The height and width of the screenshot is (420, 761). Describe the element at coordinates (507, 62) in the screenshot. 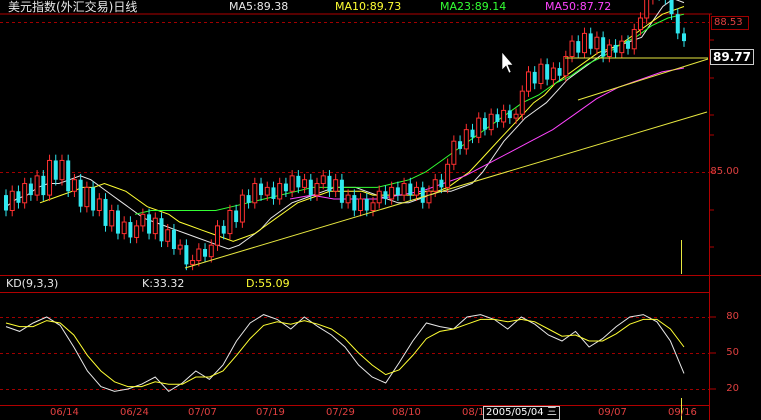

I see `mouse-cursor-icon` at that location.